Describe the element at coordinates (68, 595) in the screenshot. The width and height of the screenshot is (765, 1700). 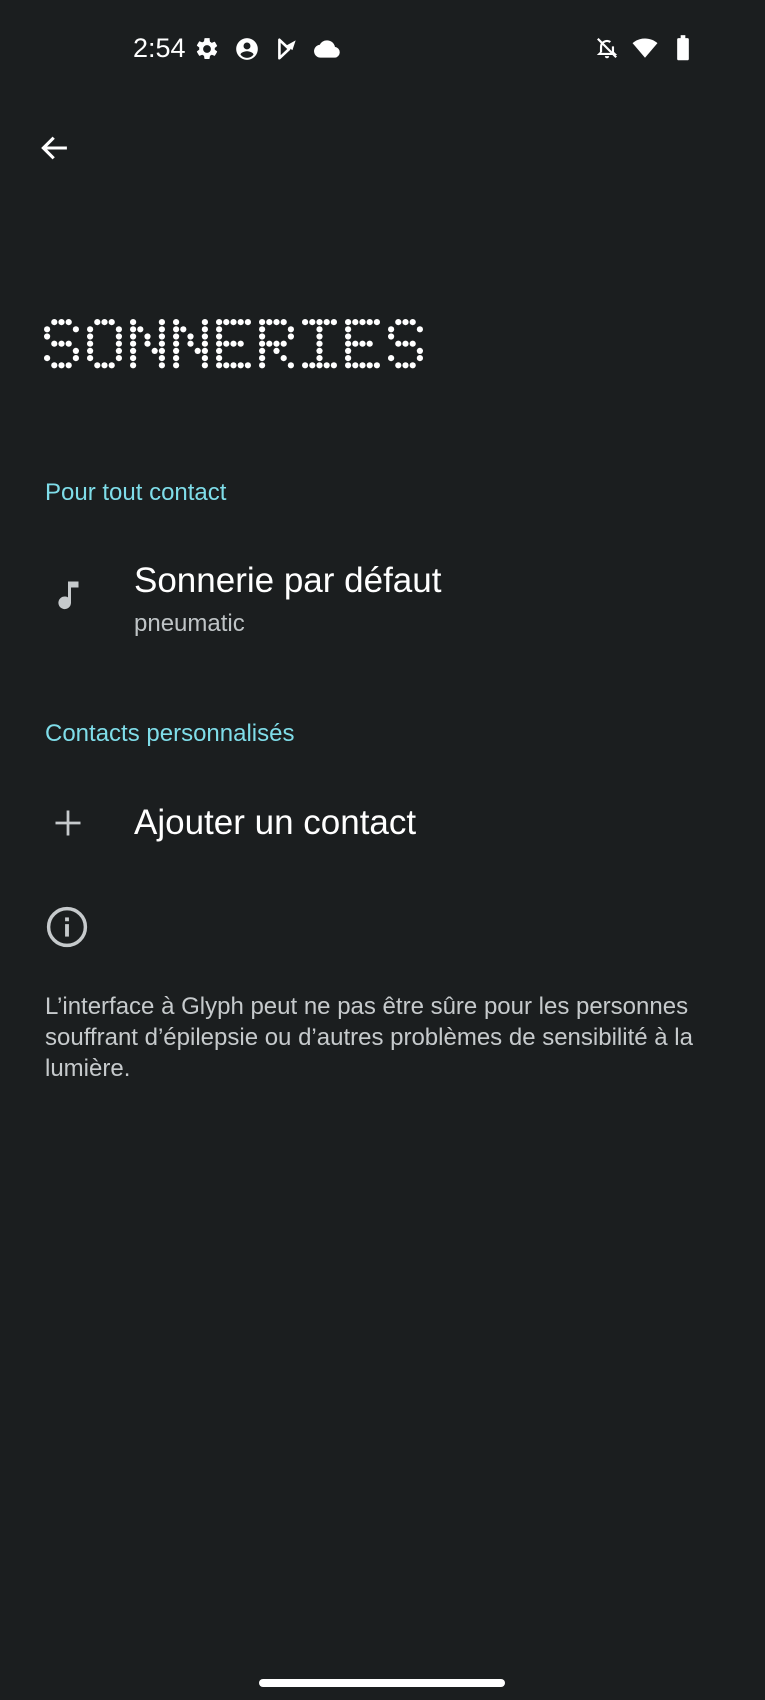
I see `music-note-icon` at that location.